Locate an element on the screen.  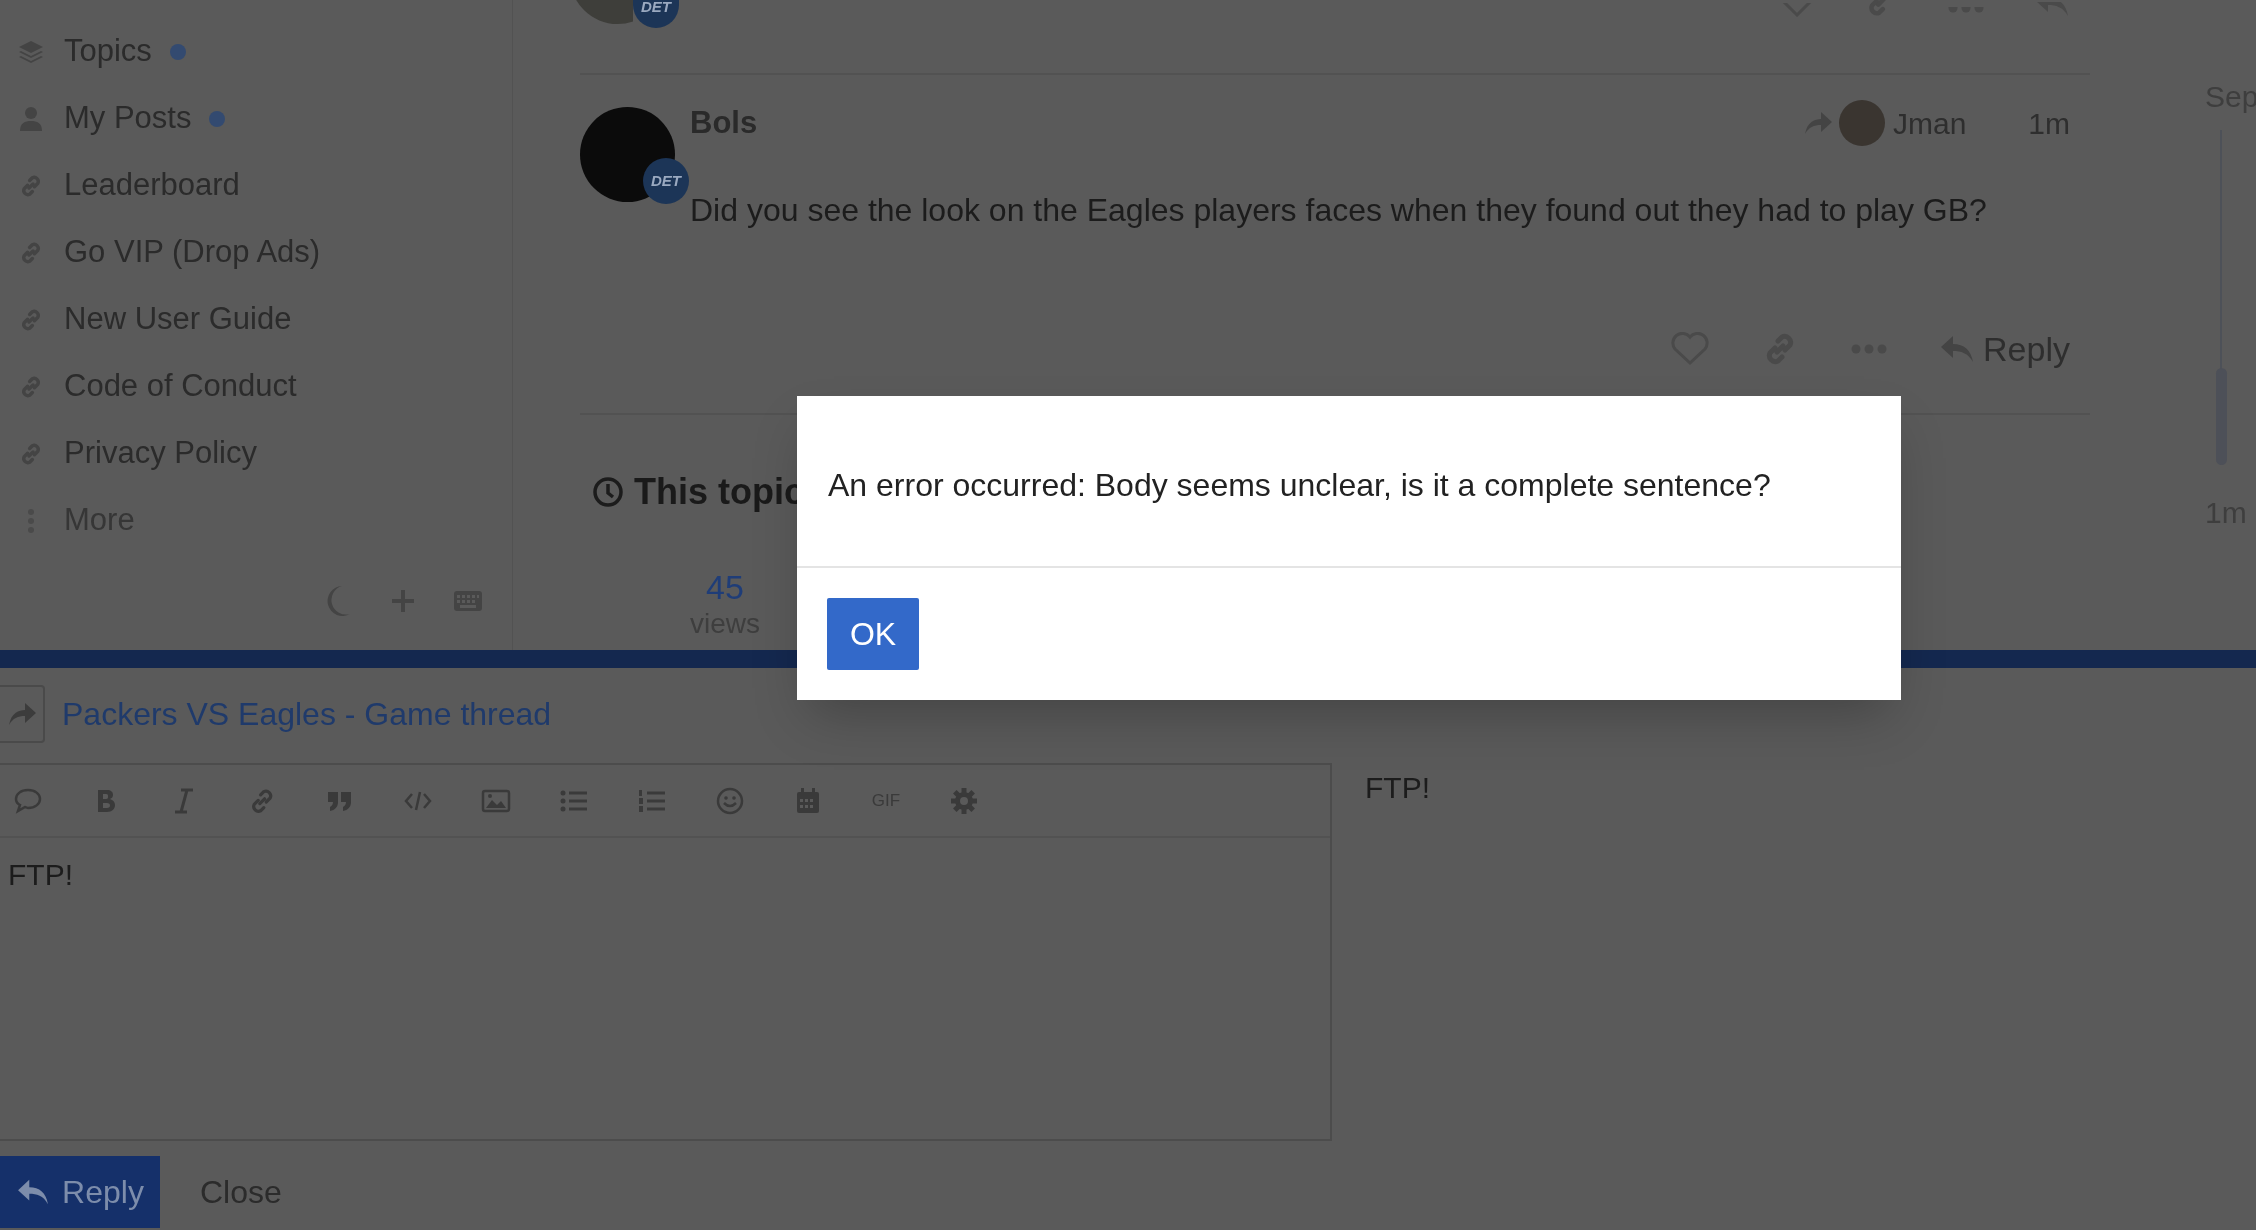
smiley-icon is located at coordinates (730, 800).